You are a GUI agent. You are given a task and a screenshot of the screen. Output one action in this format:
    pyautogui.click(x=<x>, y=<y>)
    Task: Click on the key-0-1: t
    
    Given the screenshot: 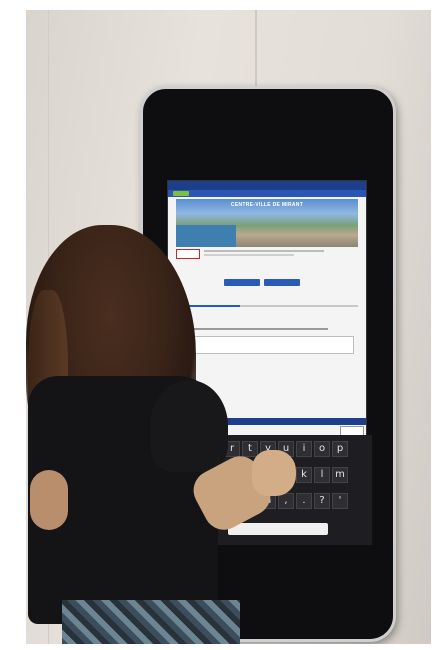 What is the action you would take?
    pyautogui.click(x=250, y=449)
    